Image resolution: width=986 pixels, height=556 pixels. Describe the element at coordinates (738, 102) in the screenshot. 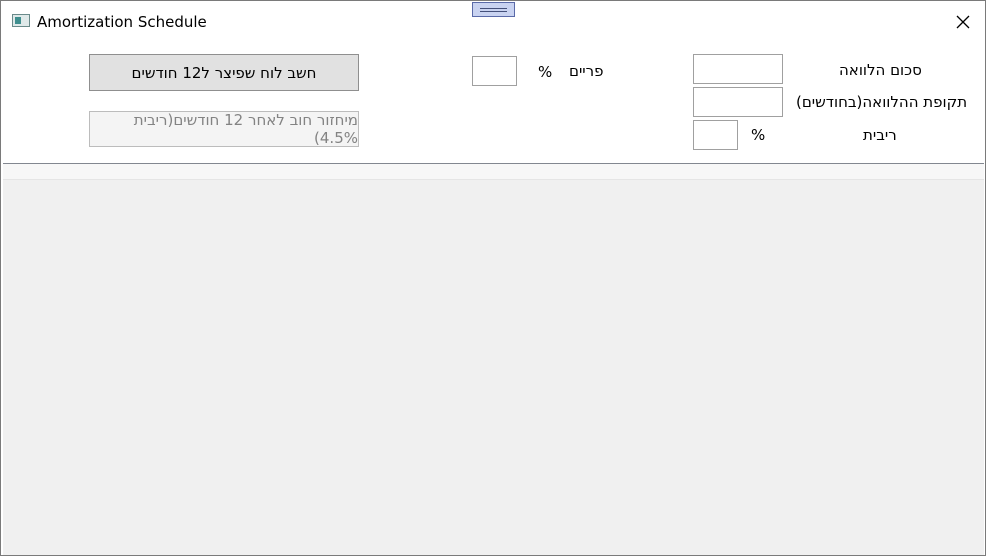

I see `loan-period-input` at that location.